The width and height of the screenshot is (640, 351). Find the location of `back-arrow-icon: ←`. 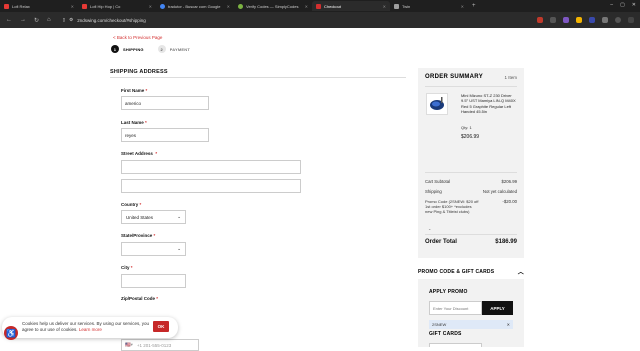

back-arrow-icon: ← is located at coordinates (9, 20).